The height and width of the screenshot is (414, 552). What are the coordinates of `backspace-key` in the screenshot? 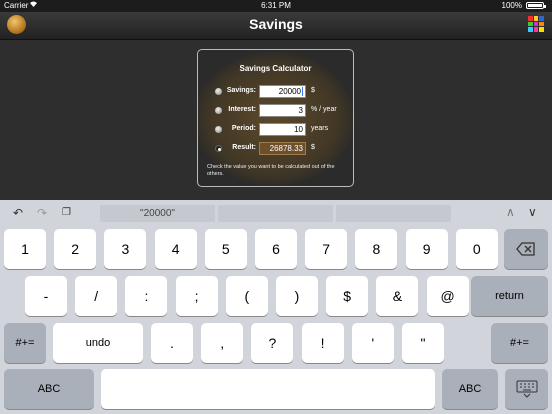 It's located at (526, 249).